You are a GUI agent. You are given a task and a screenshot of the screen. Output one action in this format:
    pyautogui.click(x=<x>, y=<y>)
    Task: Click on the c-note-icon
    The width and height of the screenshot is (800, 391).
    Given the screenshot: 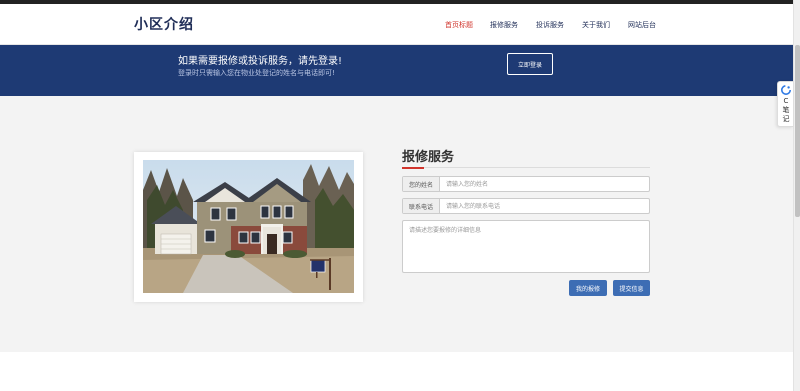 What is the action you would take?
    pyautogui.click(x=786, y=90)
    